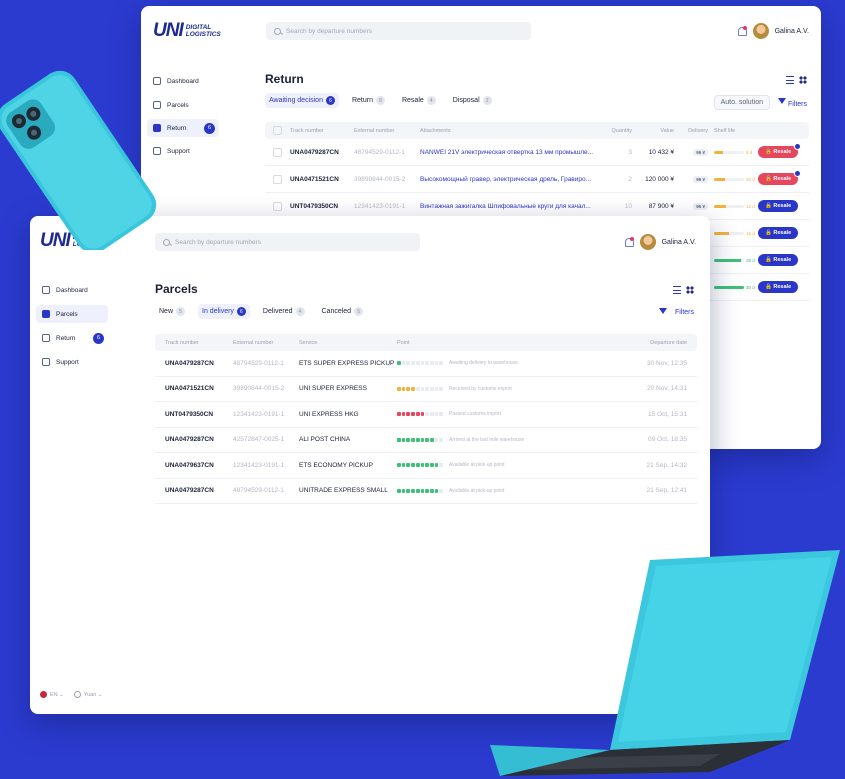  Describe the element at coordinates (67, 314) in the screenshot. I see `sidebar-item-label: Parcels` at that location.